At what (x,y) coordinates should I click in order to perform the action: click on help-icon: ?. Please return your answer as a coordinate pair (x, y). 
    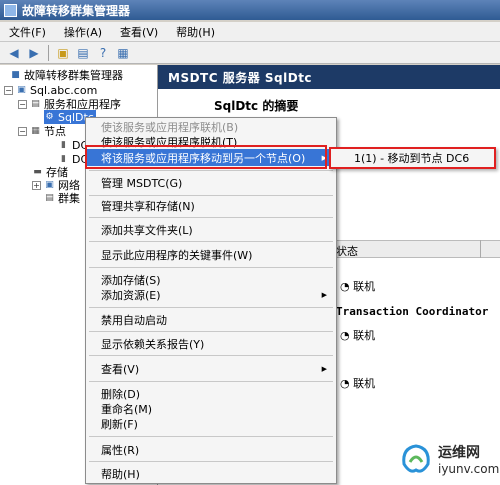
    Looking at the image, I should click on (103, 53).